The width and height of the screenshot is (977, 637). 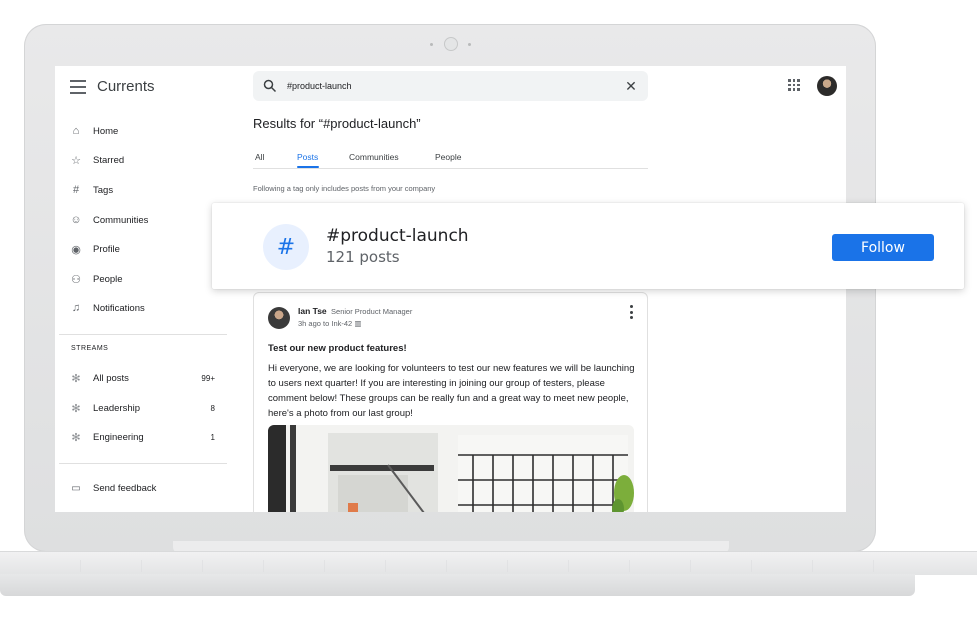 What do you see at coordinates (76, 249) in the screenshot?
I see `profile-icon: ◉` at bounding box center [76, 249].